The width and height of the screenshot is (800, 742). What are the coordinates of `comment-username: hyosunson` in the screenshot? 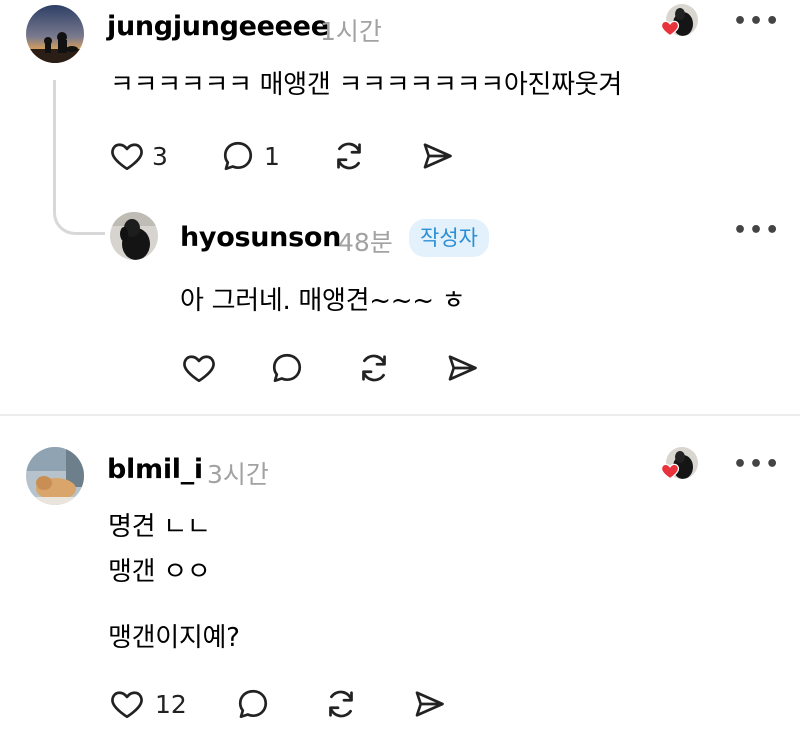 It's located at (260, 237).